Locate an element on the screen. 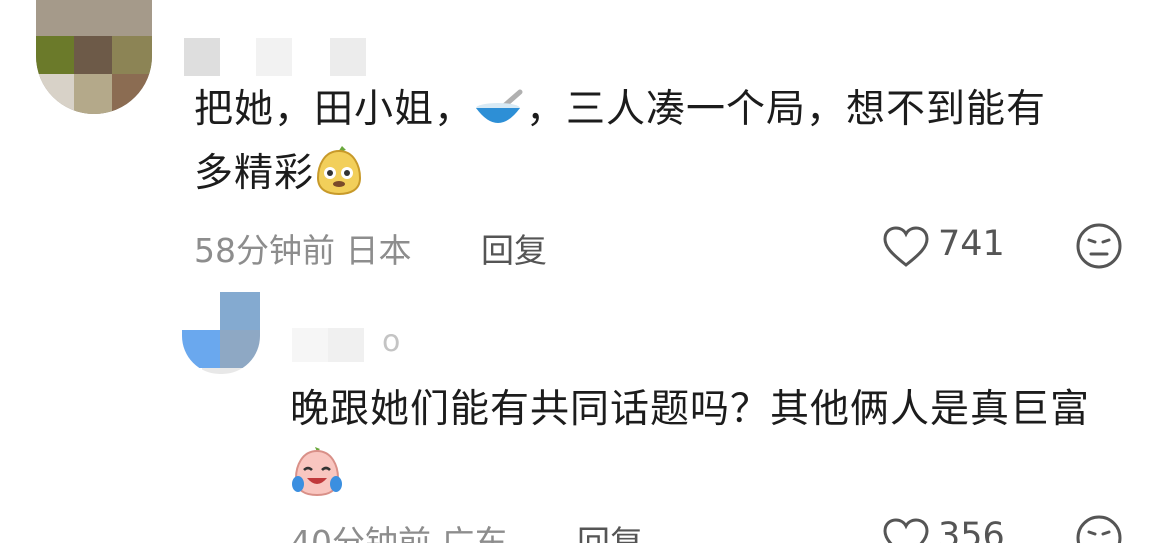 The width and height of the screenshot is (1170, 543). comment-text: 晚跟她们能有共同话题吗？其他俩人是真巨富 is located at coordinates (690, 410).